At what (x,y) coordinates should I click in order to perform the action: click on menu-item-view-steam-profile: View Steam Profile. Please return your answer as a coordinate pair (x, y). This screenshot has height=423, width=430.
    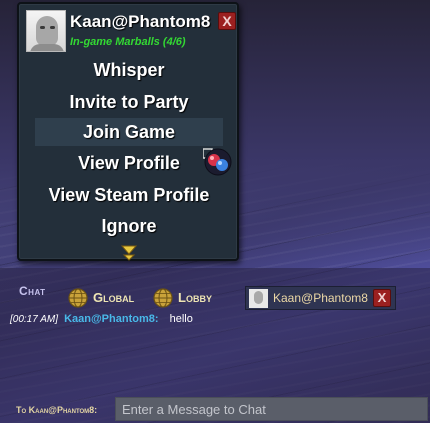
    Looking at the image, I should click on (129, 195).